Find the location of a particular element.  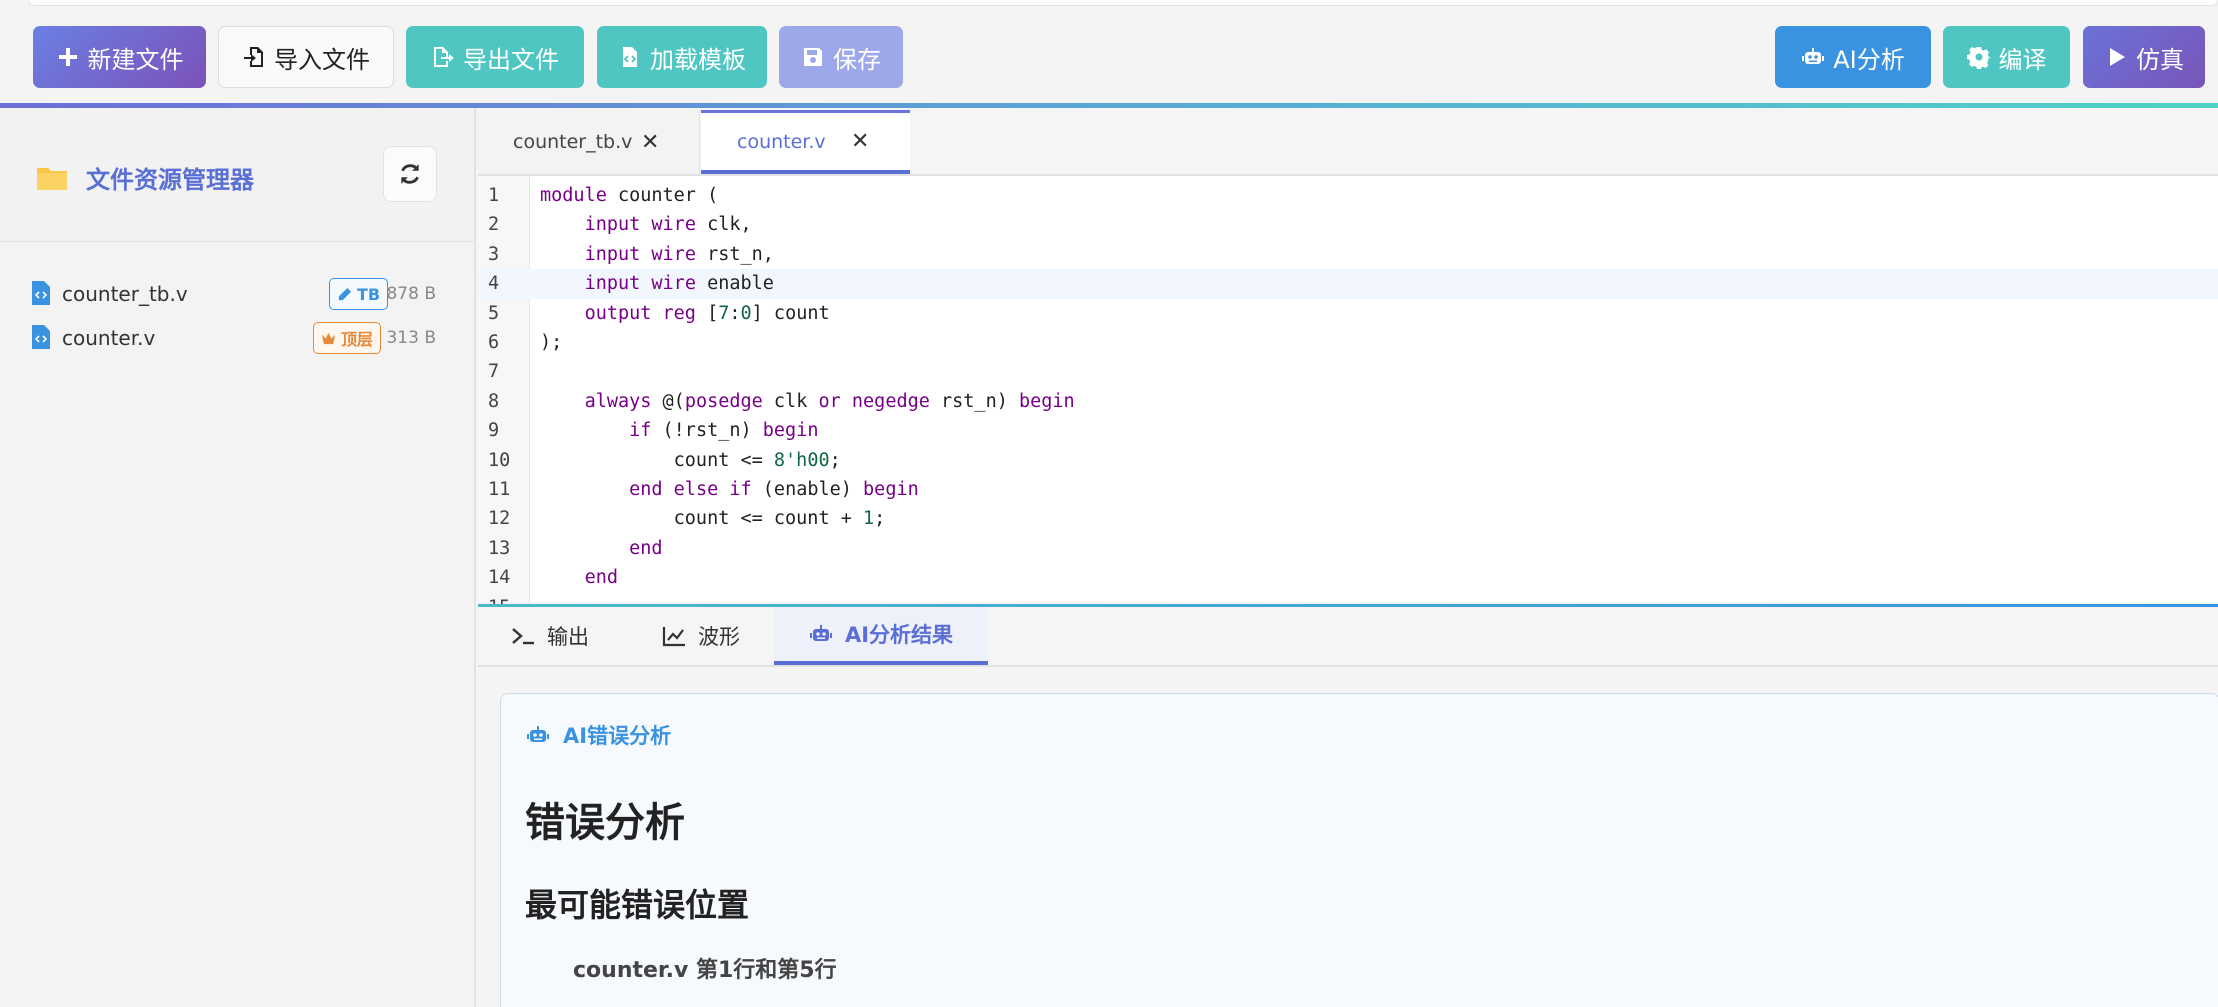

line-number: 15 is located at coordinates (499, 598).